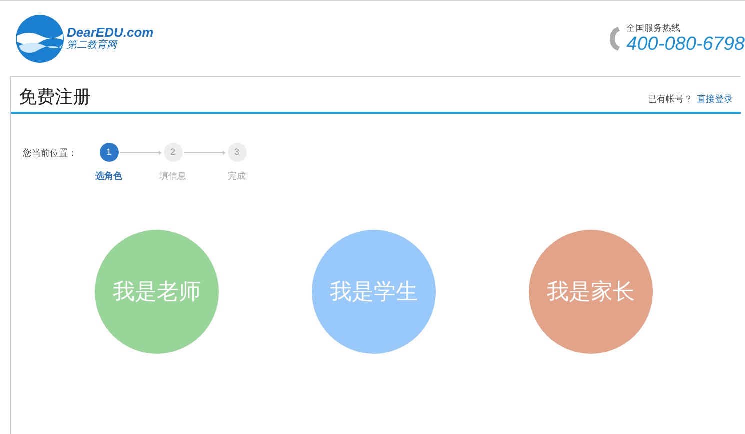 This screenshot has width=745, height=434. What do you see at coordinates (670, 99) in the screenshot?
I see `login-prompt: 已有帐号？` at bounding box center [670, 99].